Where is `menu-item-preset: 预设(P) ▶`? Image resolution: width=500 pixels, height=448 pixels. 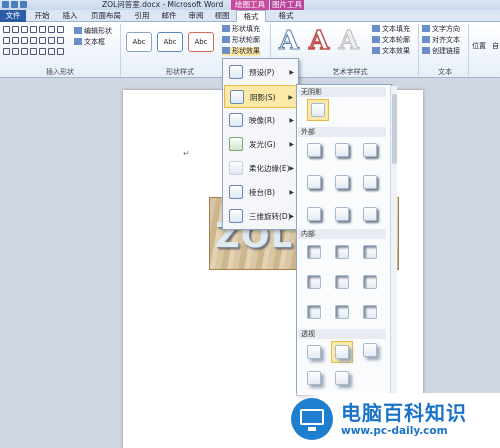
menu-item-preset: 预设(P) ▶ is located at coordinates (261, 72).